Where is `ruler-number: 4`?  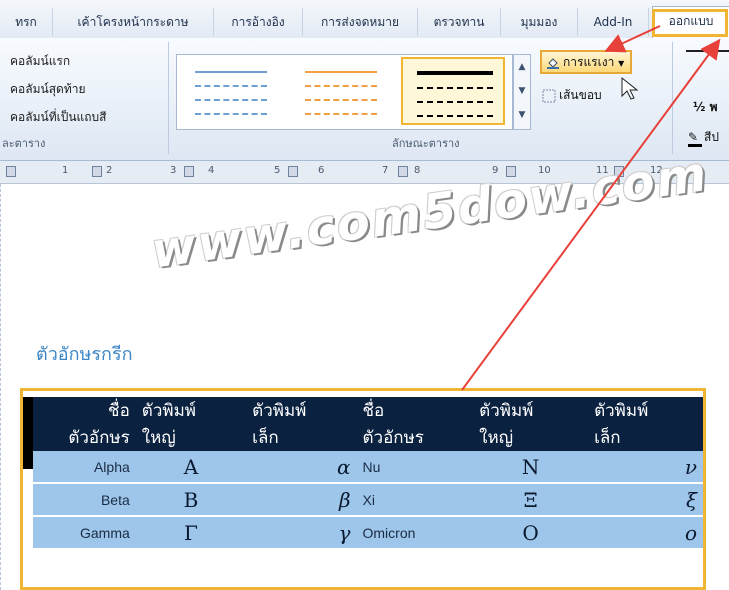 ruler-number: 4 is located at coordinates (211, 170).